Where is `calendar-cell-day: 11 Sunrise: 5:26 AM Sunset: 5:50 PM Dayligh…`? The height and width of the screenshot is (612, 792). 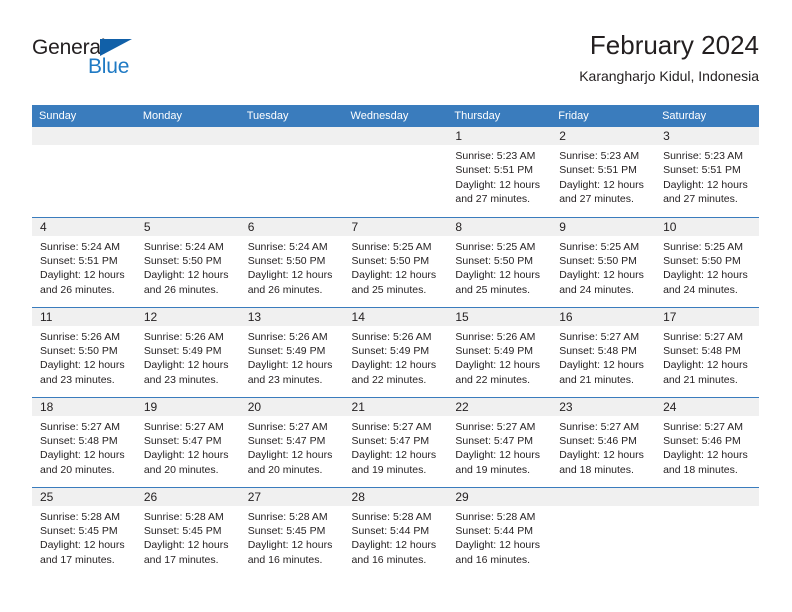 calendar-cell-day: 11 Sunrise: 5:26 AM Sunset: 5:50 PM Dayligh… is located at coordinates (84, 351).